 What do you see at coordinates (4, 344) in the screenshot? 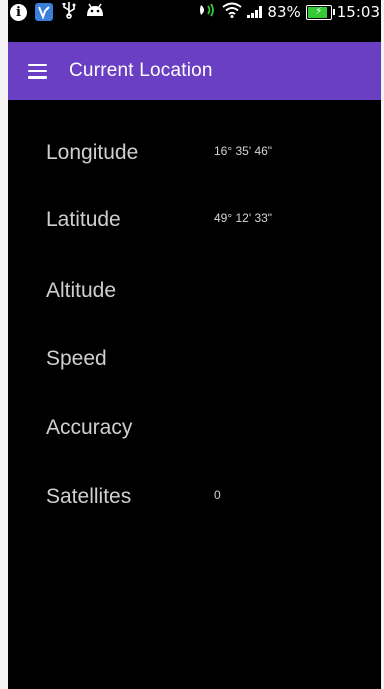
I see `screen-bezel-left` at bounding box center [4, 344].